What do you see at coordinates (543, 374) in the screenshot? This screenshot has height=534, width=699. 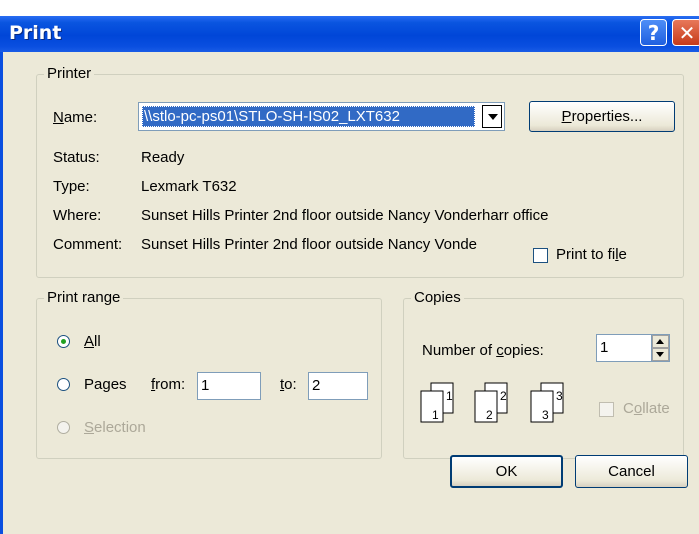 I see `copies-group: Copies` at bounding box center [543, 374].